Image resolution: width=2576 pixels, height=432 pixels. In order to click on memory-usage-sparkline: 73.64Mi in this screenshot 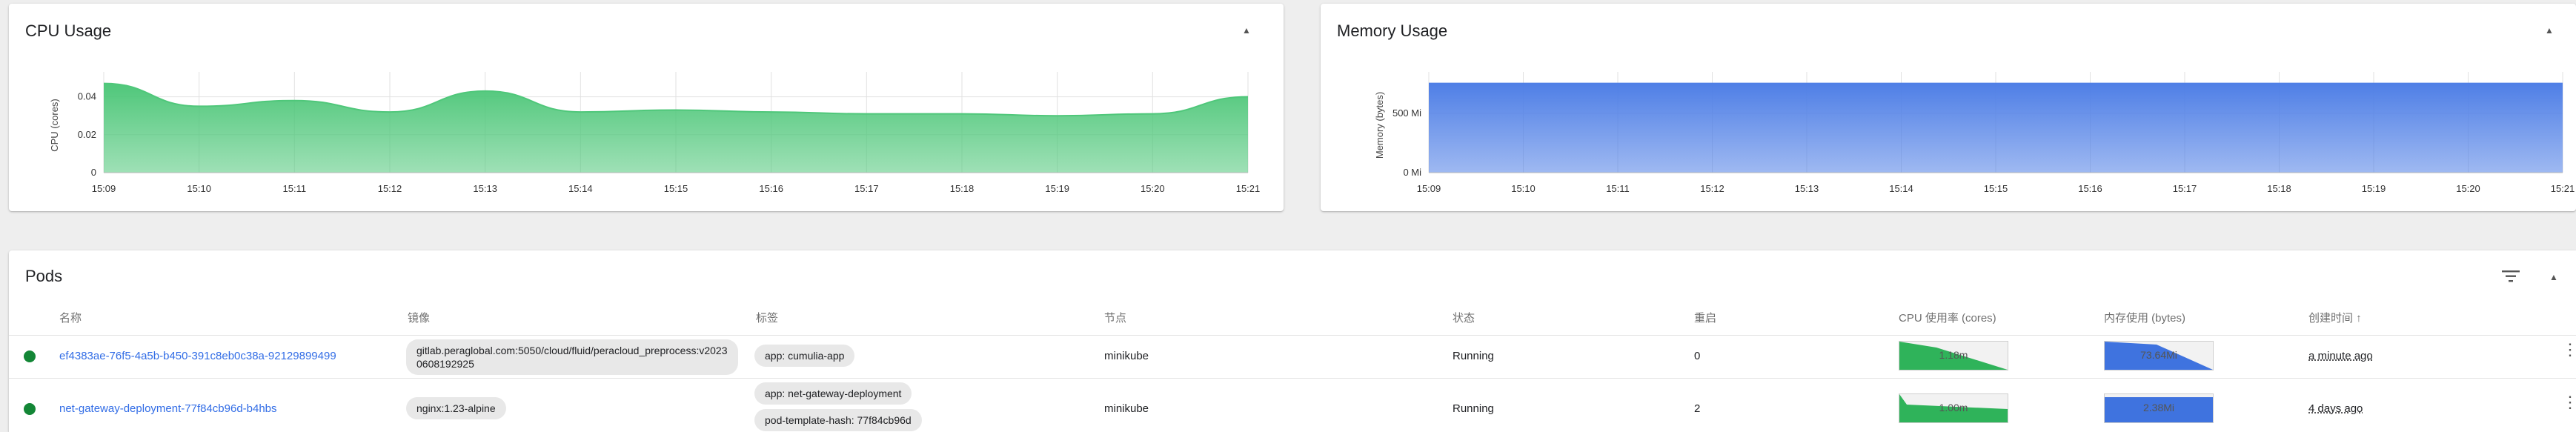, I will do `click(2159, 355)`.